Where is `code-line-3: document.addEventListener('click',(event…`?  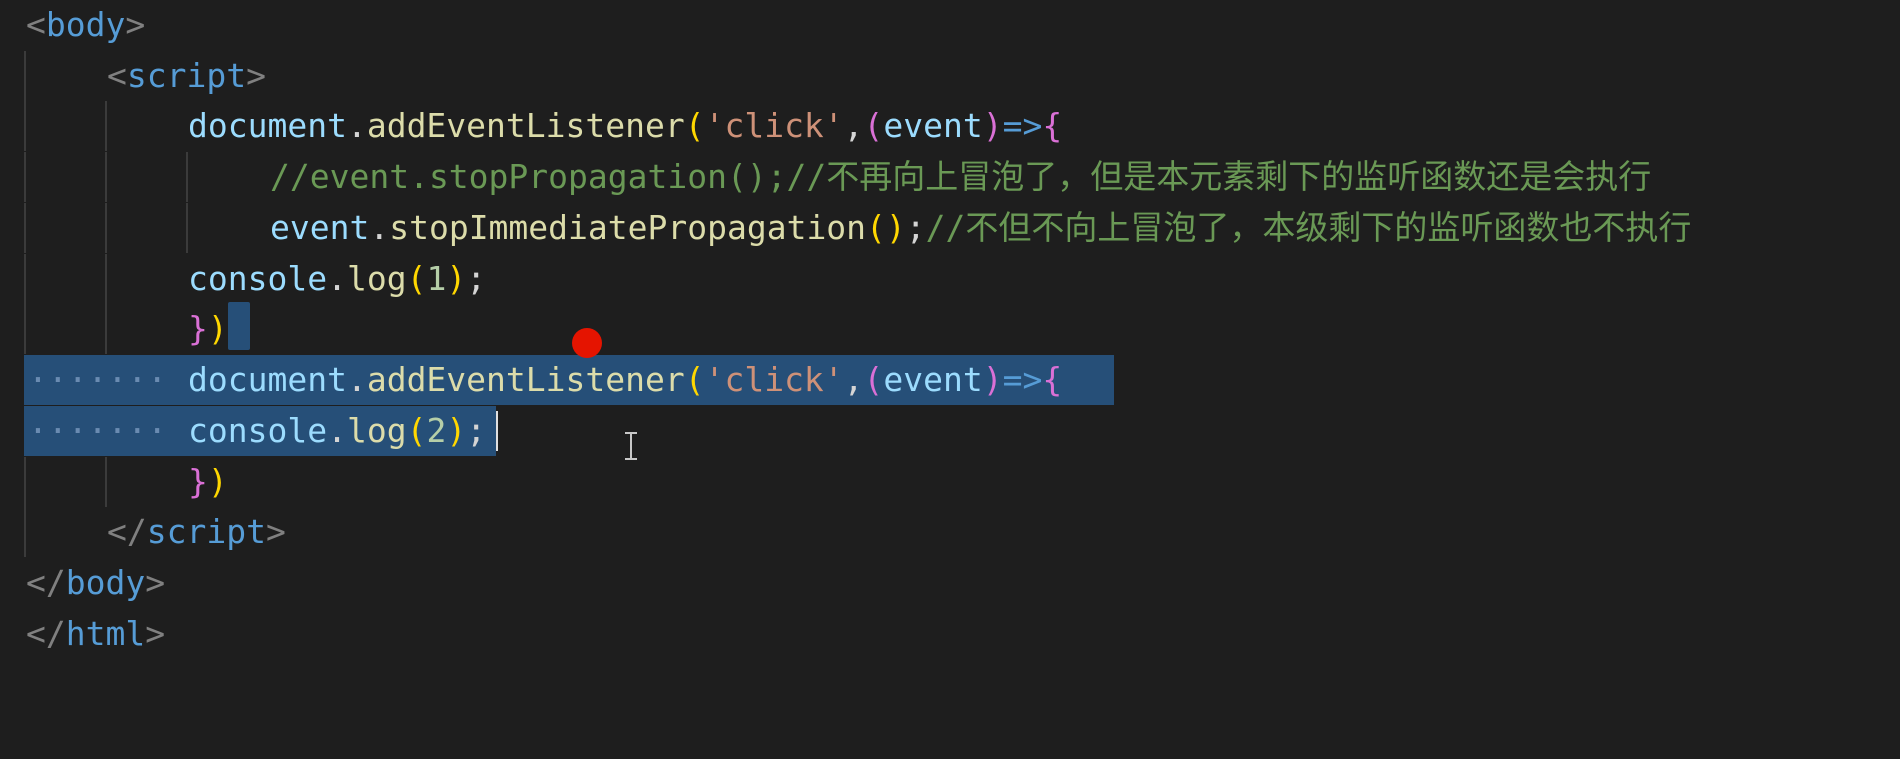 code-line-3: document.addEventListener('click',(event… is located at coordinates (950, 126).